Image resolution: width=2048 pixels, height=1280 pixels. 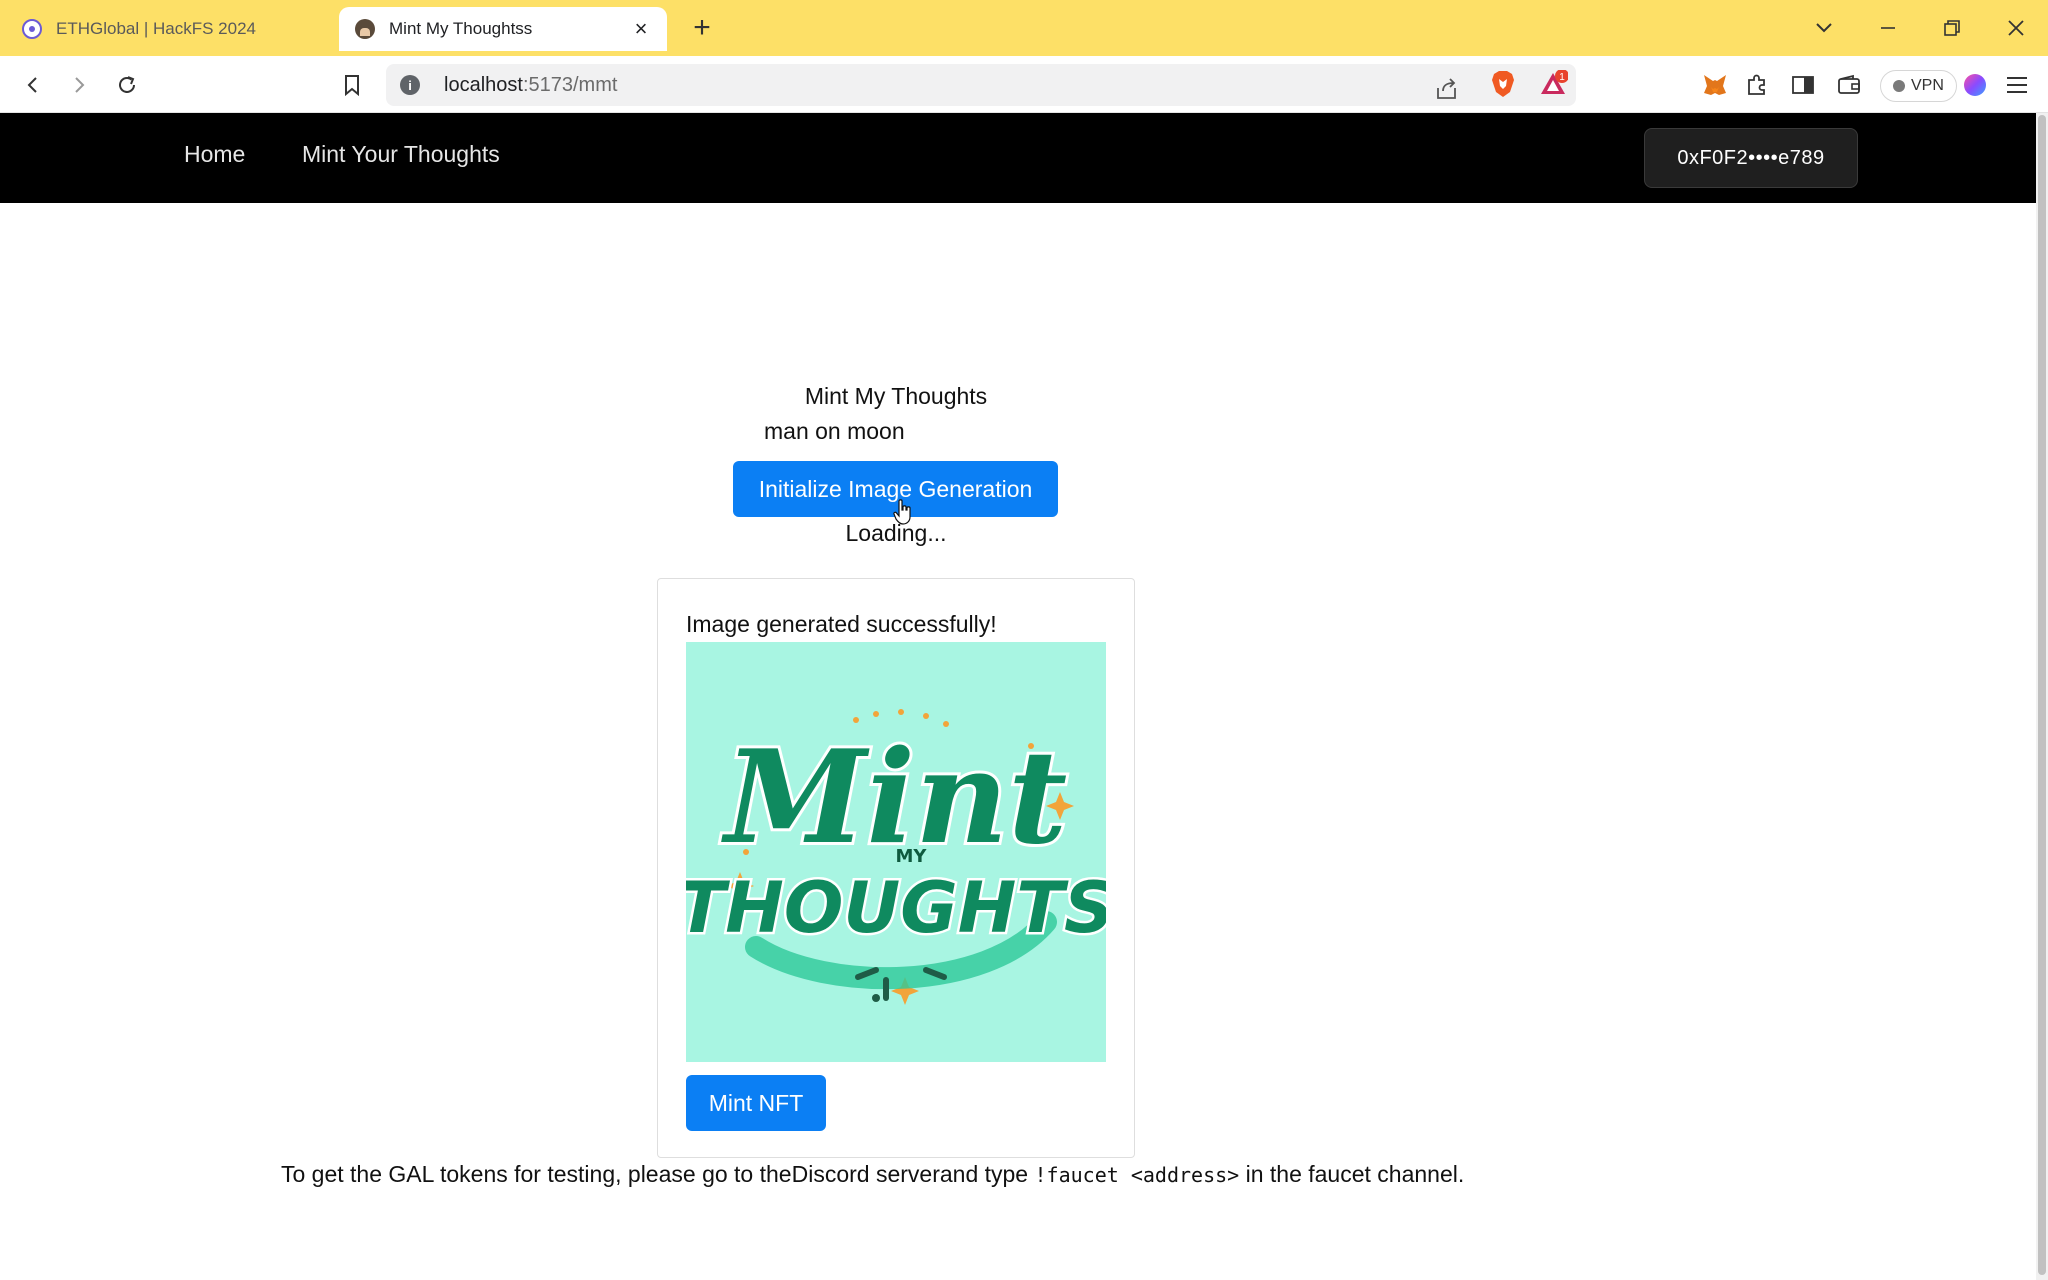 What do you see at coordinates (912, 856) in the screenshot?
I see `art-title-my: MY` at bounding box center [912, 856].